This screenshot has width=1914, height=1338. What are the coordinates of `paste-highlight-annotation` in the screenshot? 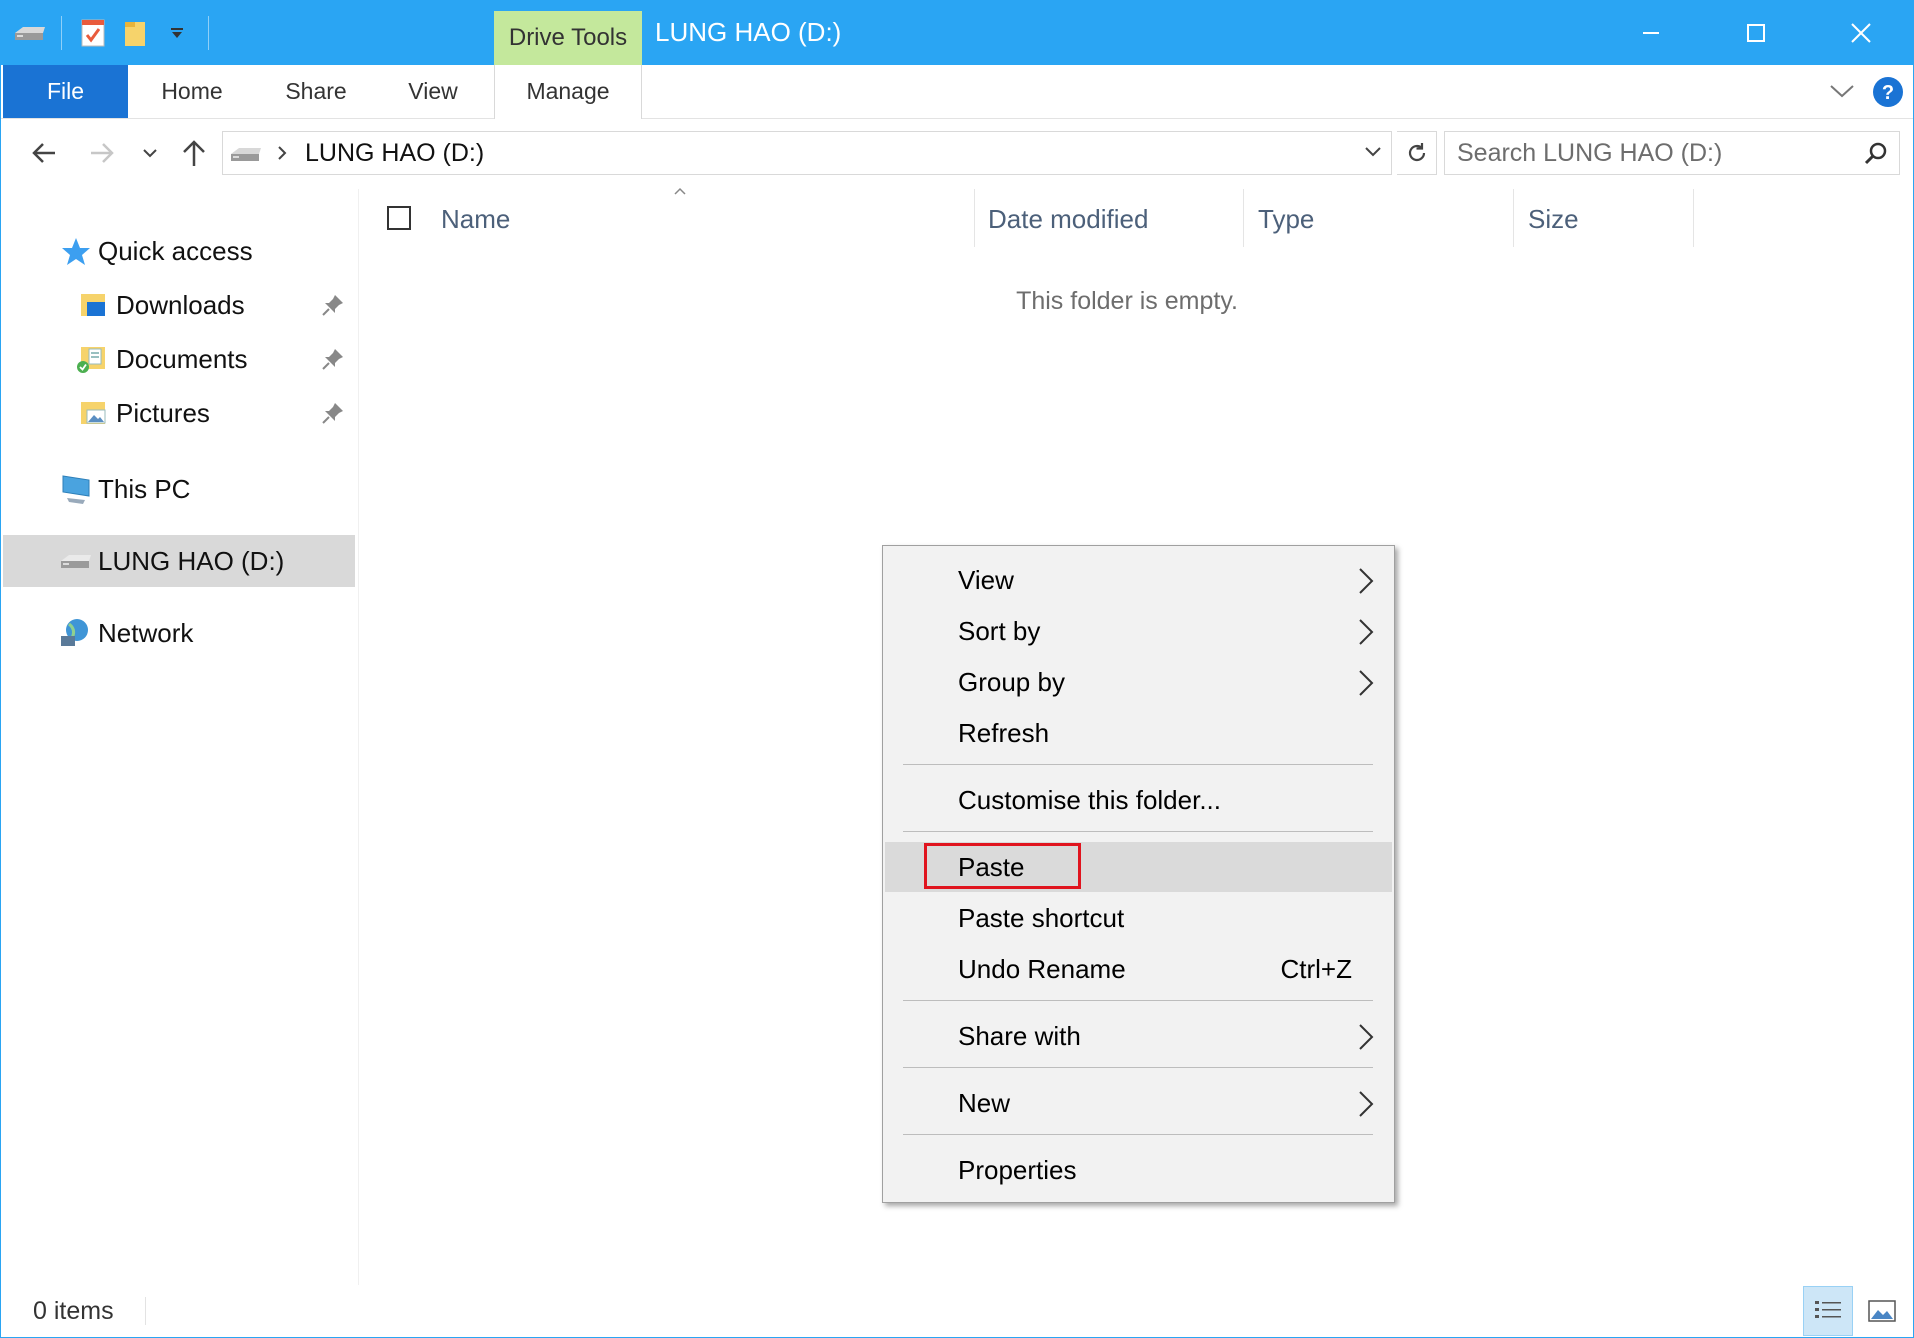 It's located at (1002, 866).